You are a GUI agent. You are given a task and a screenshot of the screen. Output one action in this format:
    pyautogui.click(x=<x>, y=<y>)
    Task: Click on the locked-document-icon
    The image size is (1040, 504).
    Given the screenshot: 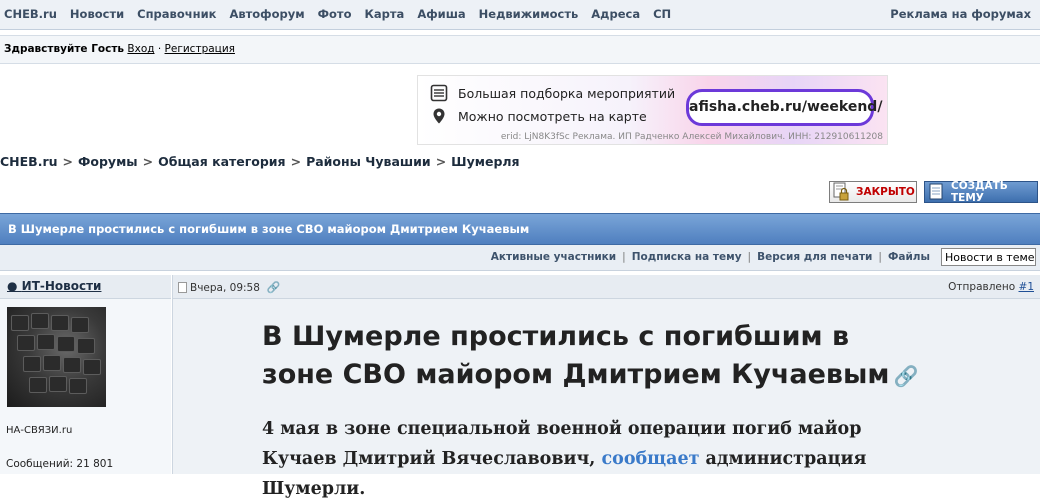 What is the action you would take?
    pyautogui.click(x=841, y=192)
    